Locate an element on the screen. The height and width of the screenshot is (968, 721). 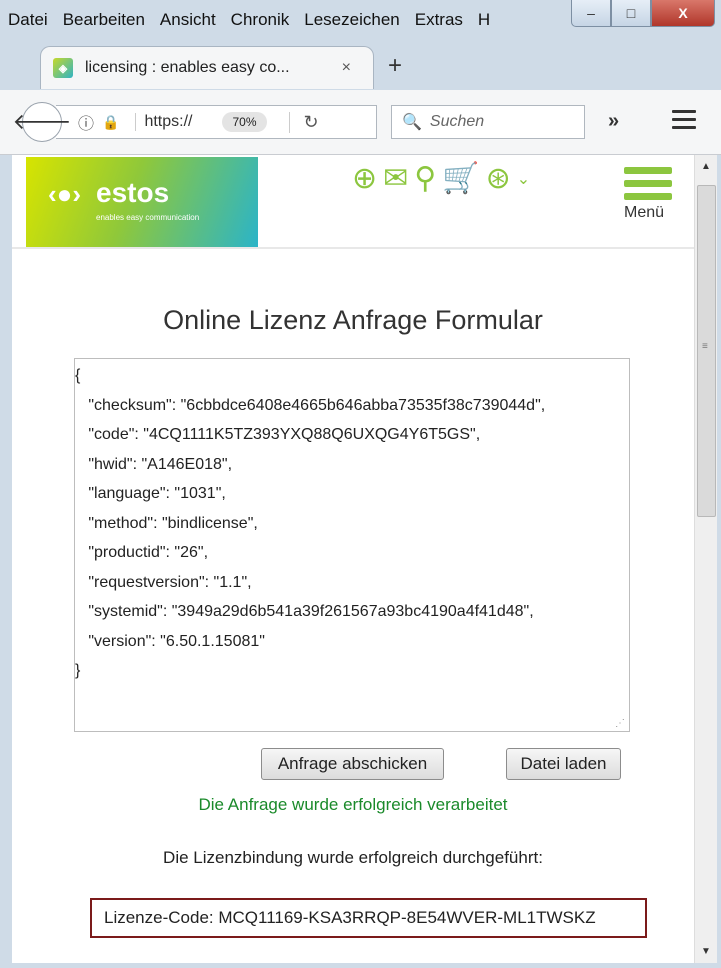
cart-icon: 🛒 is located at coordinates (460, 178).